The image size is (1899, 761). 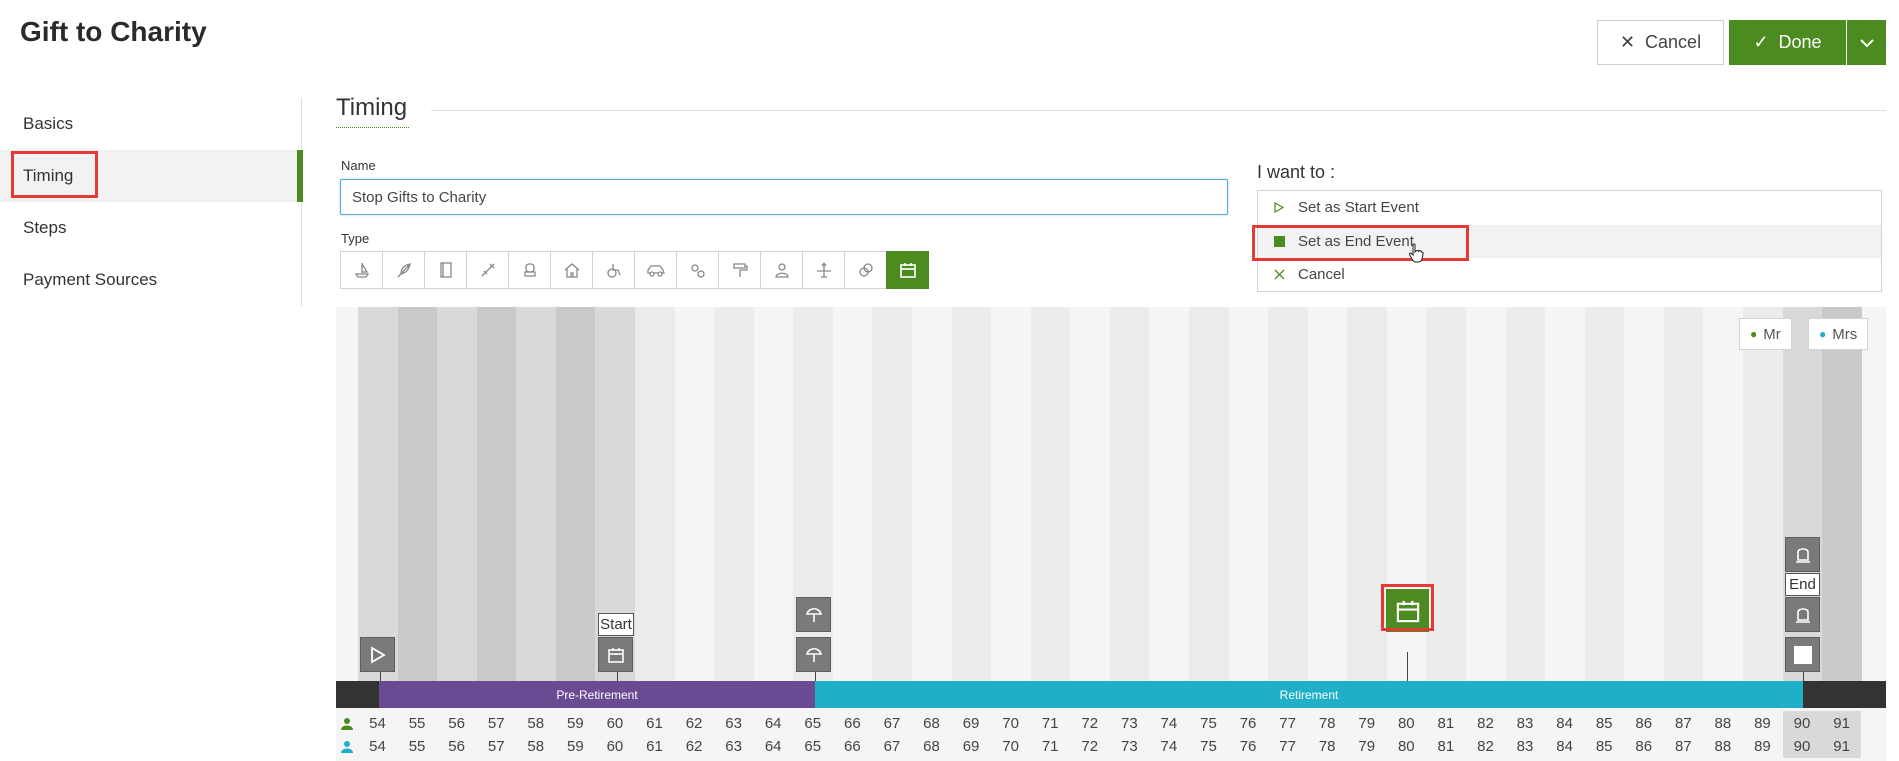 What do you see at coordinates (655, 270) in the screenshot?
I see `car-icon` at bounding box center [655, 270].